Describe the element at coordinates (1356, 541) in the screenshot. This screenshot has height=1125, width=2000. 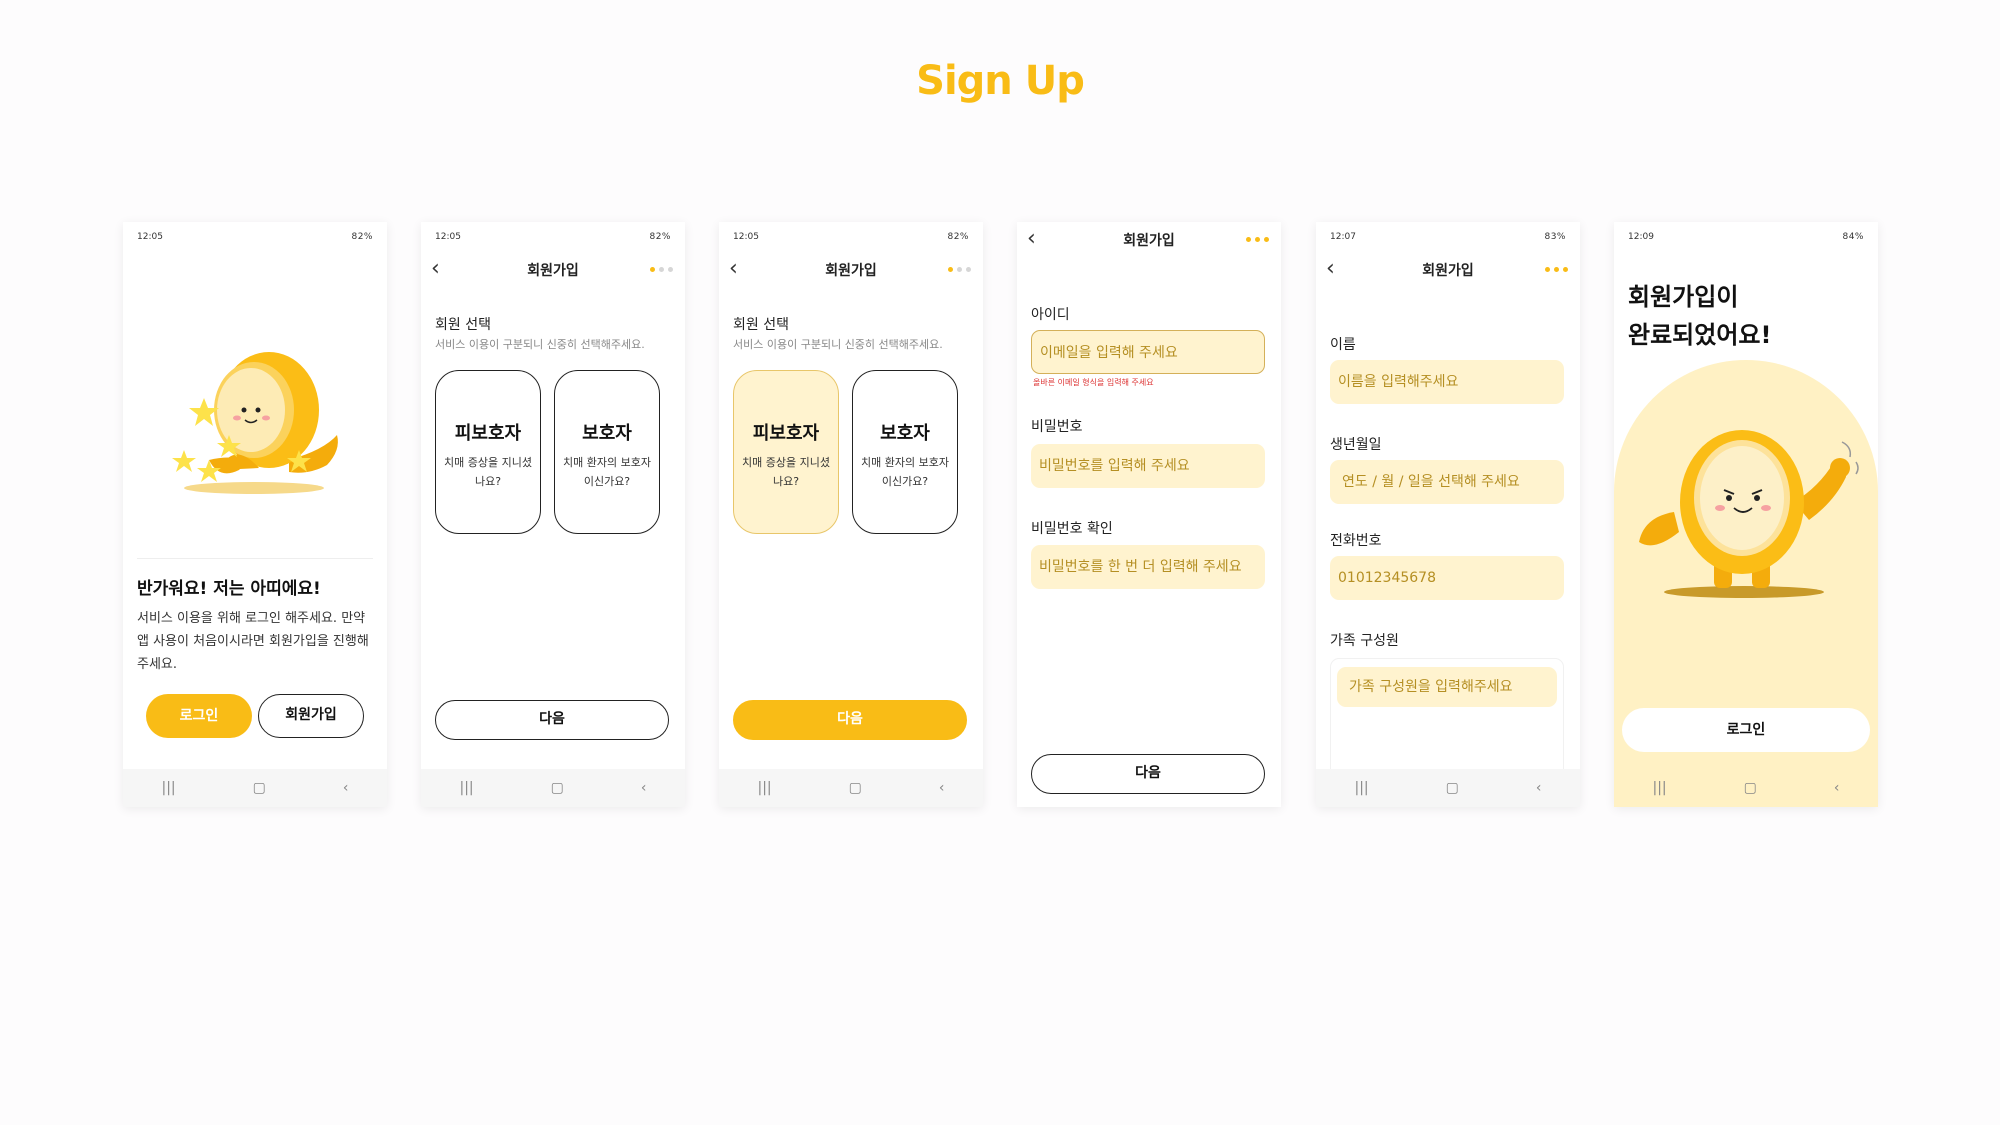
I see `phone-label: 전화번호` at that location.